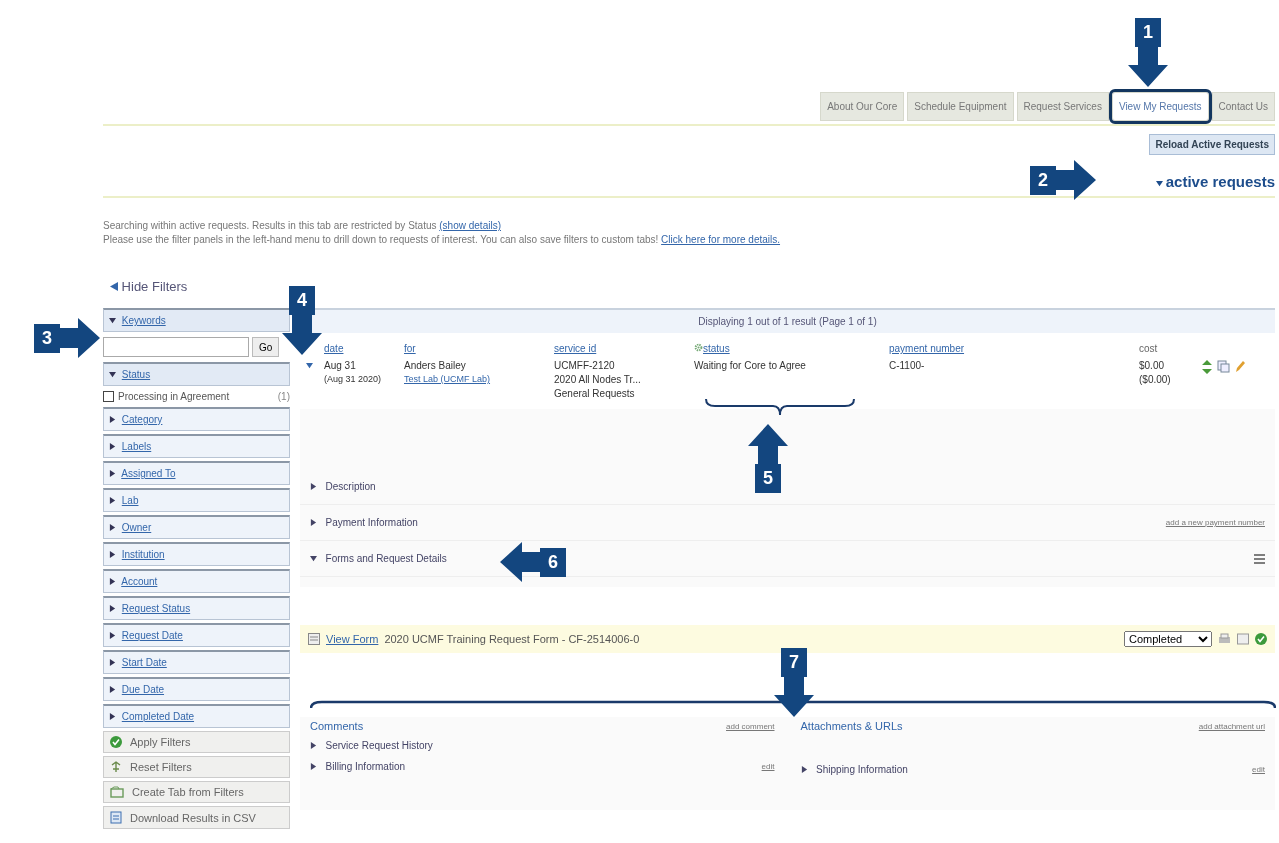 The height and width of the screenshot is (843, 1279). Describe the element at coordinates (364, 522) in the screenshot. I see `section-toggle: Payment Information` at that location.